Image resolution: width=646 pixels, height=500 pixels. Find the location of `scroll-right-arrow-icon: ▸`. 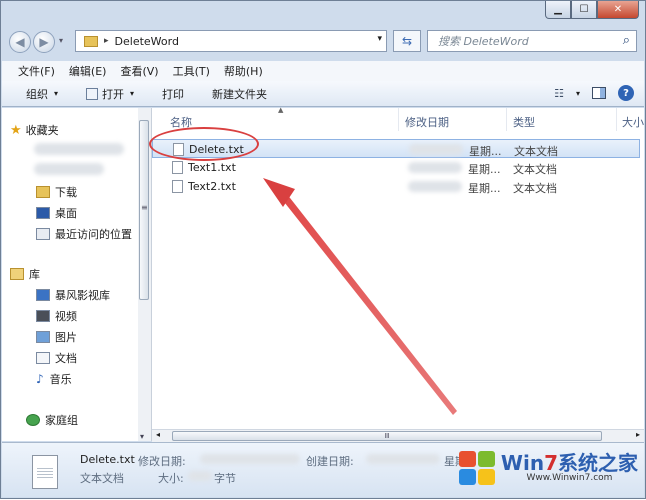

scroll-right-arrow-icon: ▸ is located at coordinates (638, 434).